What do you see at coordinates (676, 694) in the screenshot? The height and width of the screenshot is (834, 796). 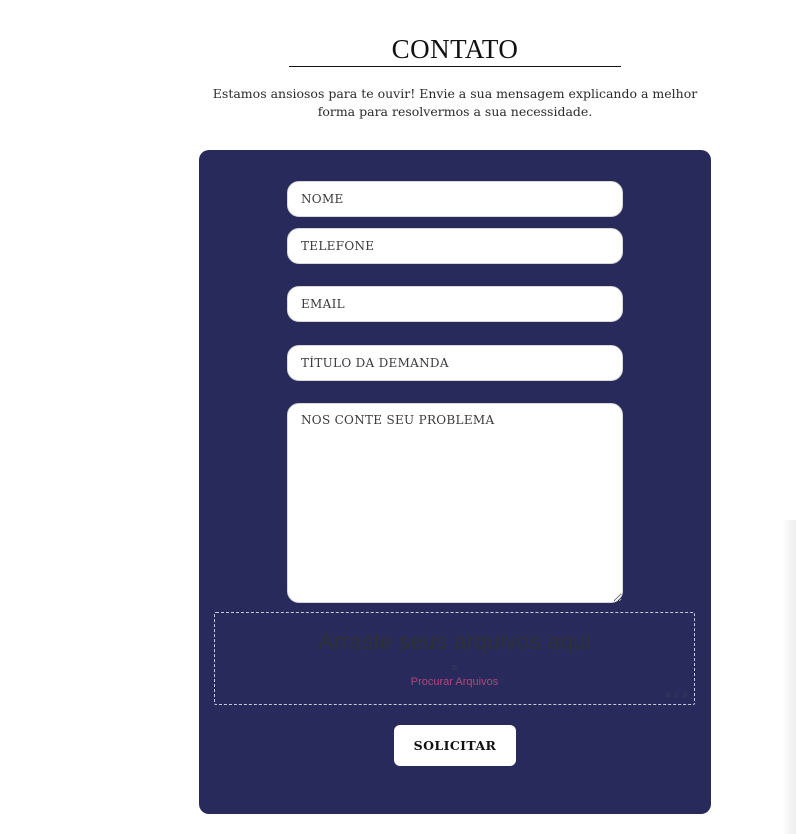 I see `dropzone-corner-text: a u s` at bounding box center [676, 694].